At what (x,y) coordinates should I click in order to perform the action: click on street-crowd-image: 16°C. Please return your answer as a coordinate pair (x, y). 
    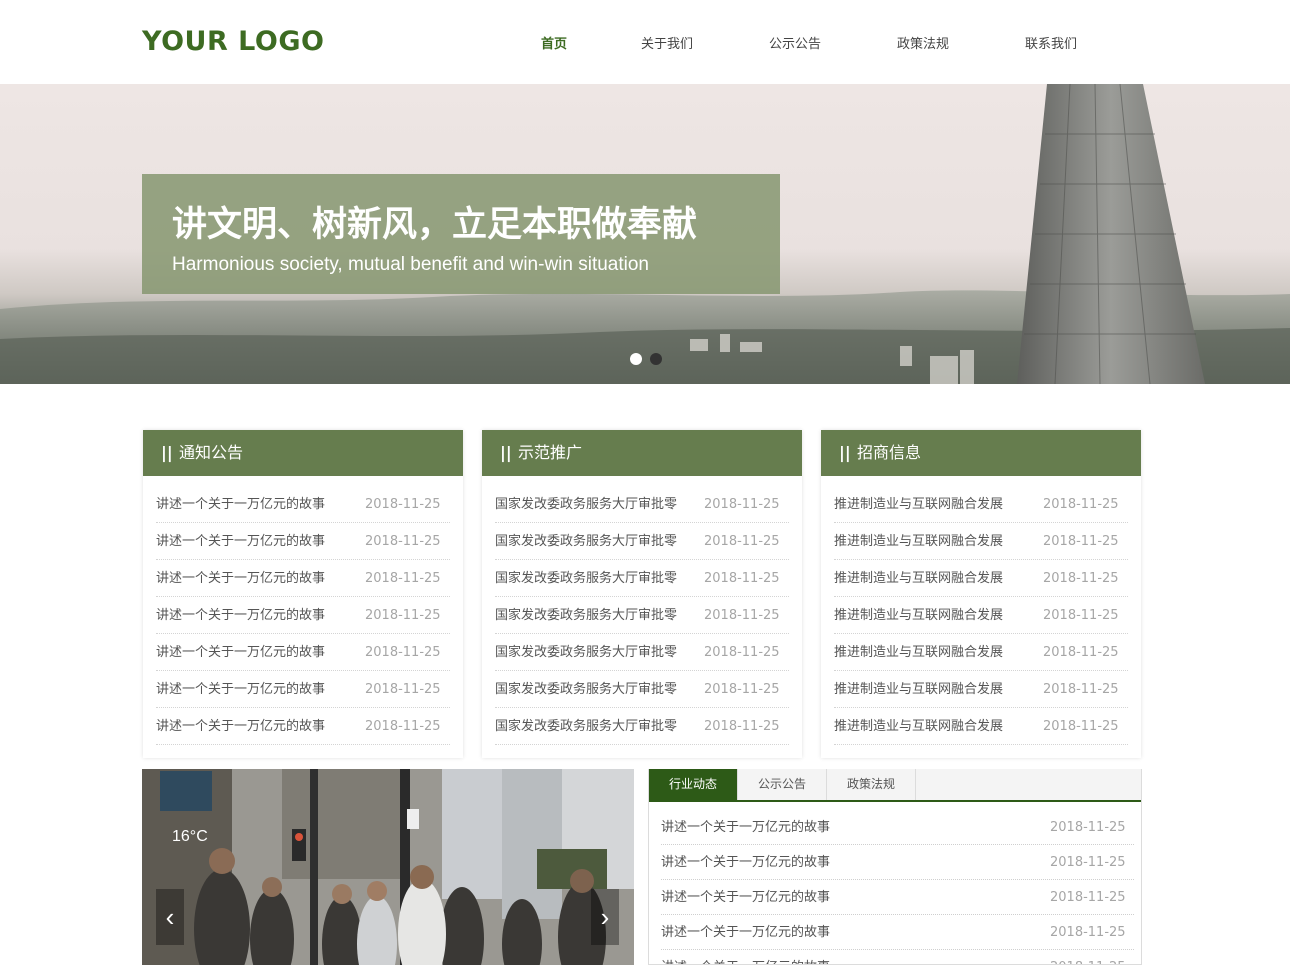
    Looking at the image, I should click on (388, 867).